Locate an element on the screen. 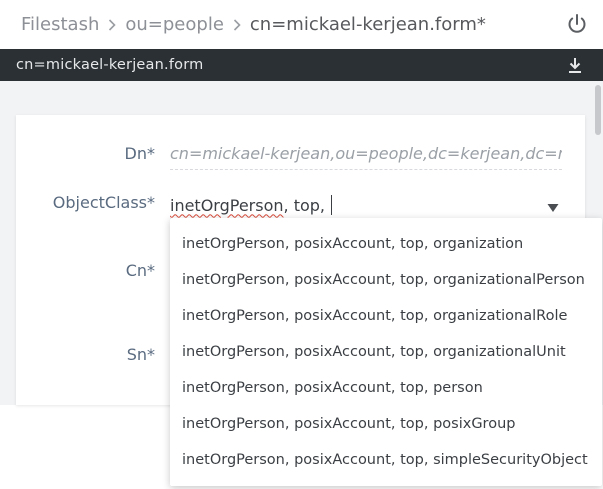 This screenshot has height=489, width=603. dn-label: Dn* is located at coordinates (139, 153).